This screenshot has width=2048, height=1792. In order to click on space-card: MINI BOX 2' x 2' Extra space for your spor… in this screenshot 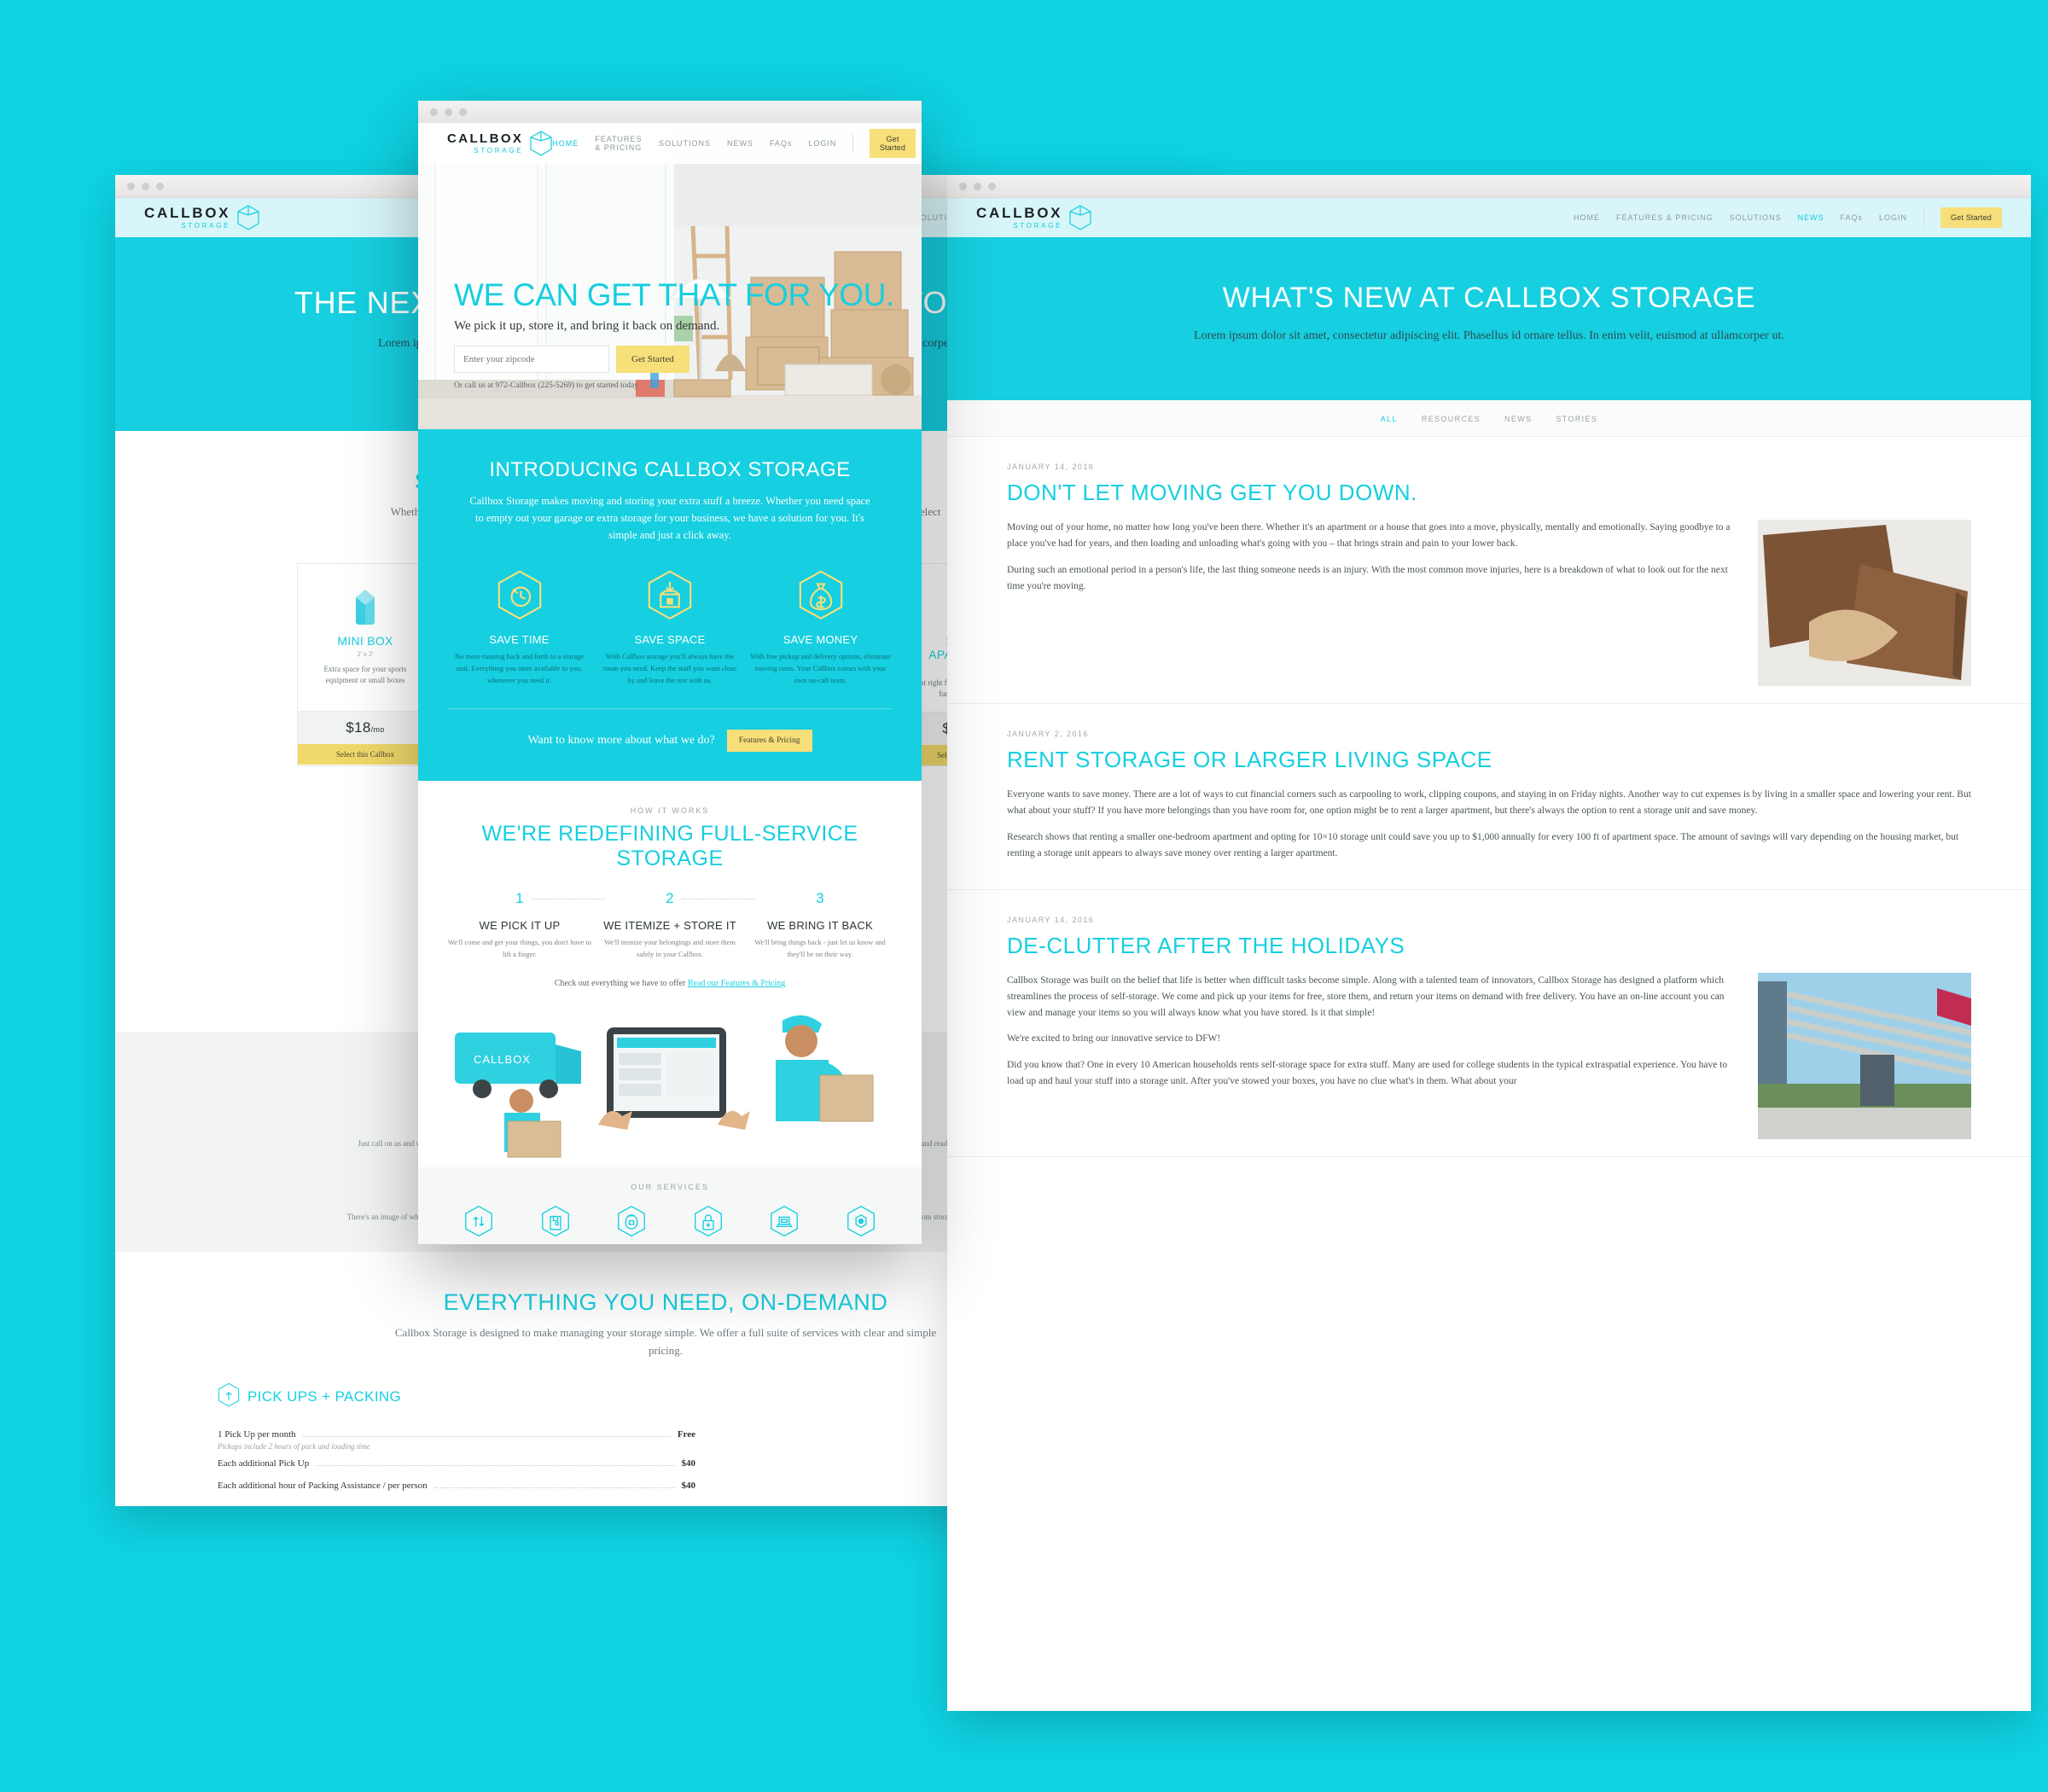, I will do `click(365, 664)`.